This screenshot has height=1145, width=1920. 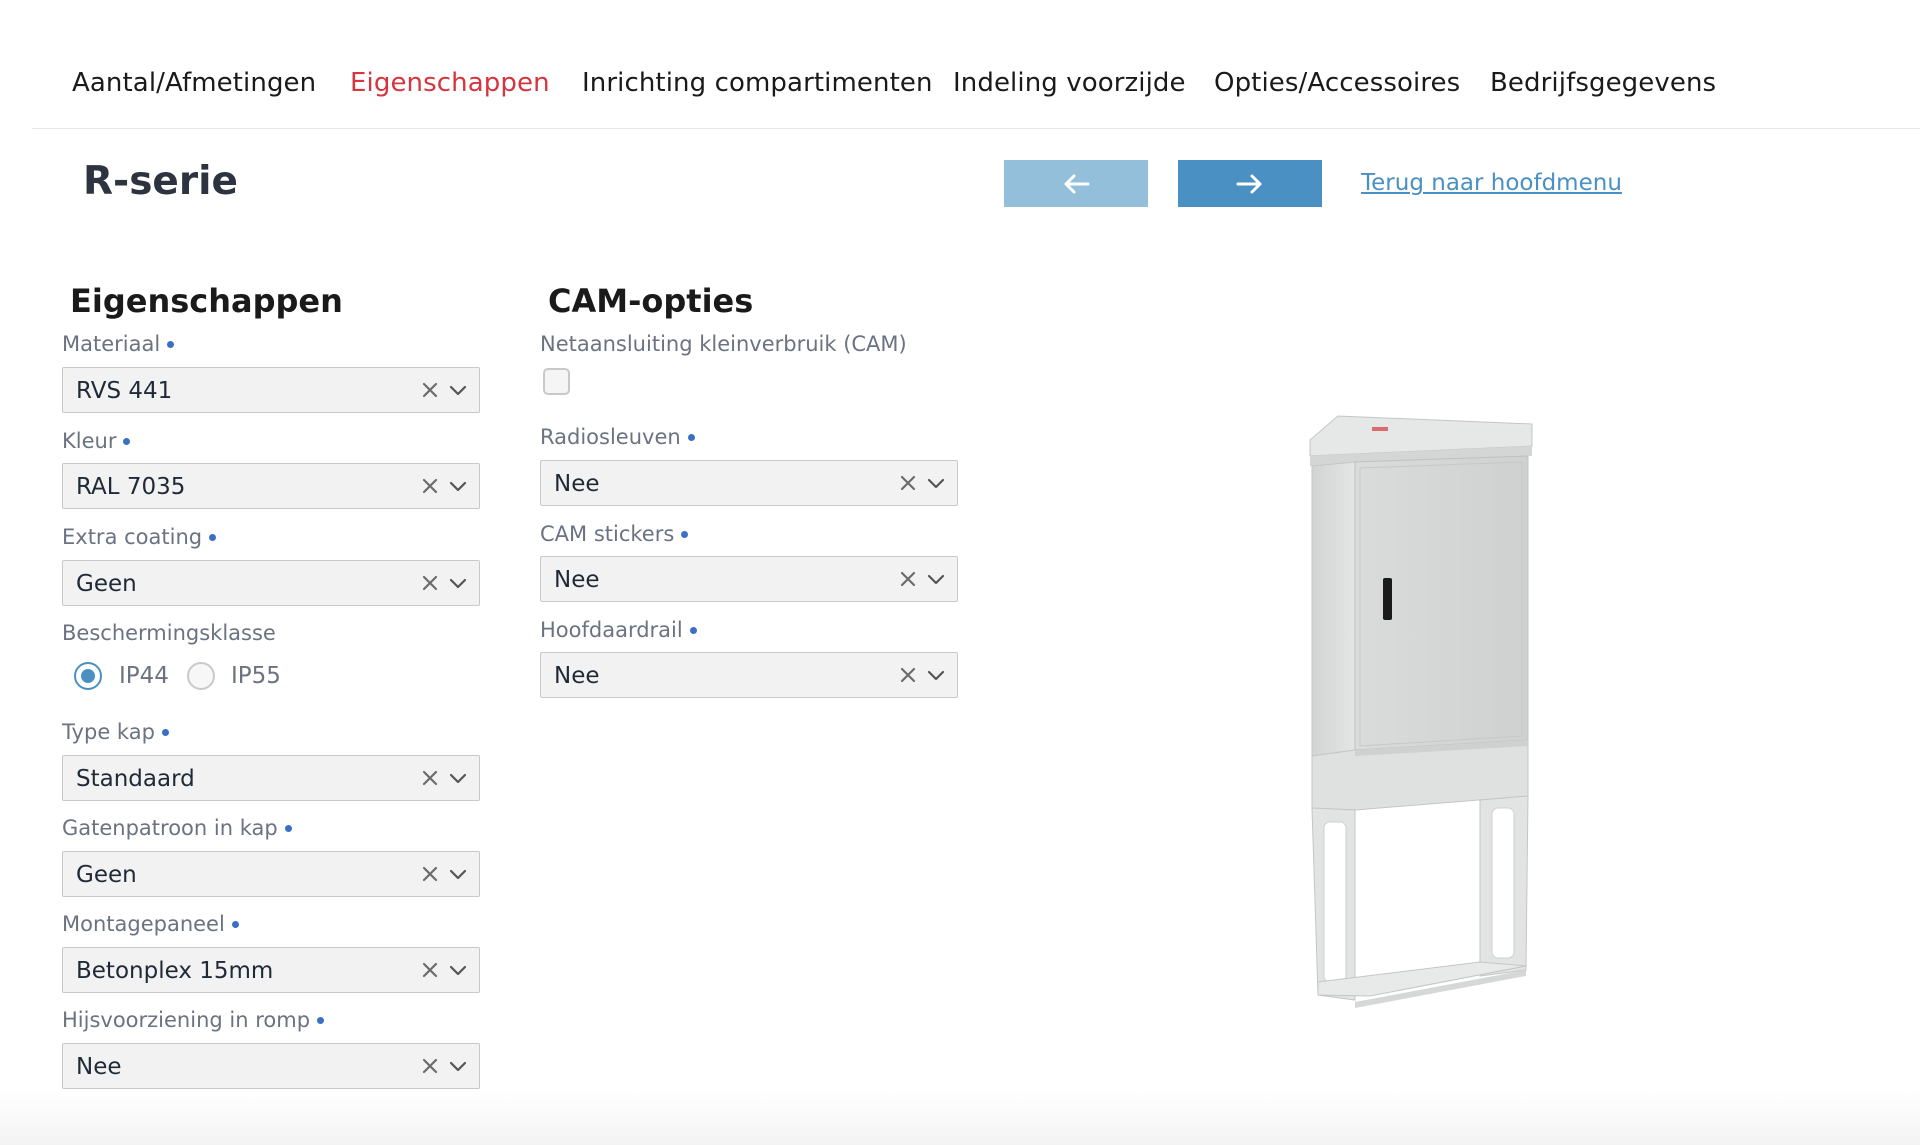 I want to click on radiosleuven-select: Nee, so click(x=749, y=483).